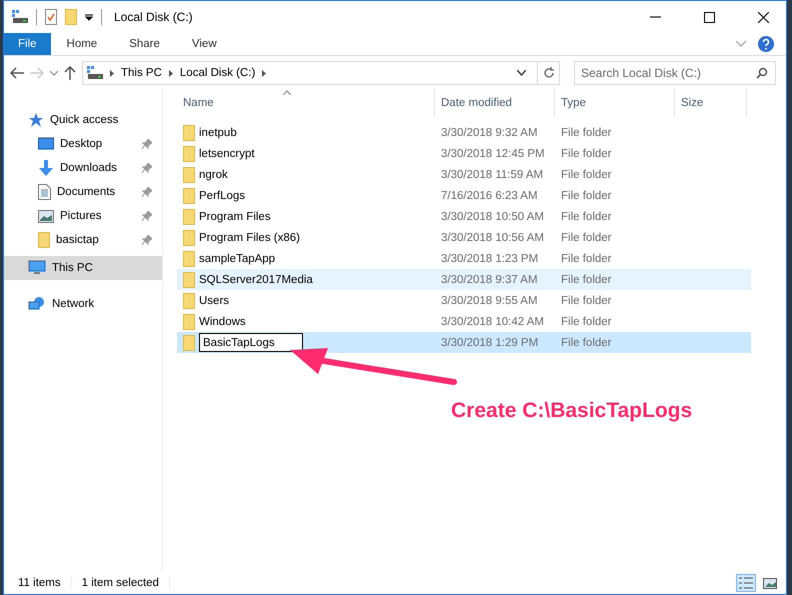 The height and width of the screenshot is (595, 792). Describe the element at coordinates (489, 132) in the screenshot. I see `date-cell-text: 3/30/2018 9:32 AM` at that location.